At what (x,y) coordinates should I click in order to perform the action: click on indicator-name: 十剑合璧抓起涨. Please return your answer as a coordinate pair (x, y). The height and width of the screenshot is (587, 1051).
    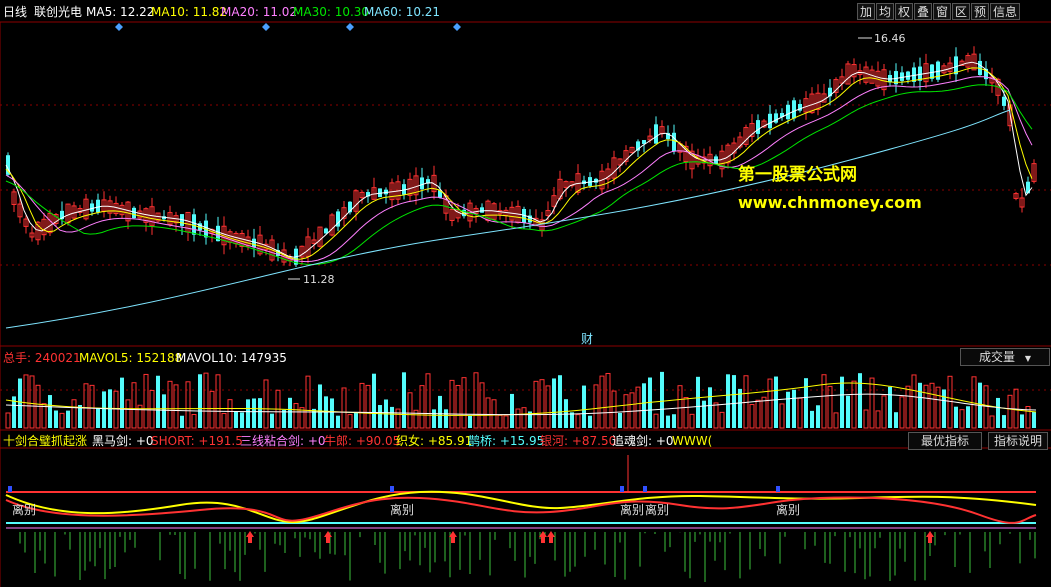
    Looking at the image, I should click on (45, 441).